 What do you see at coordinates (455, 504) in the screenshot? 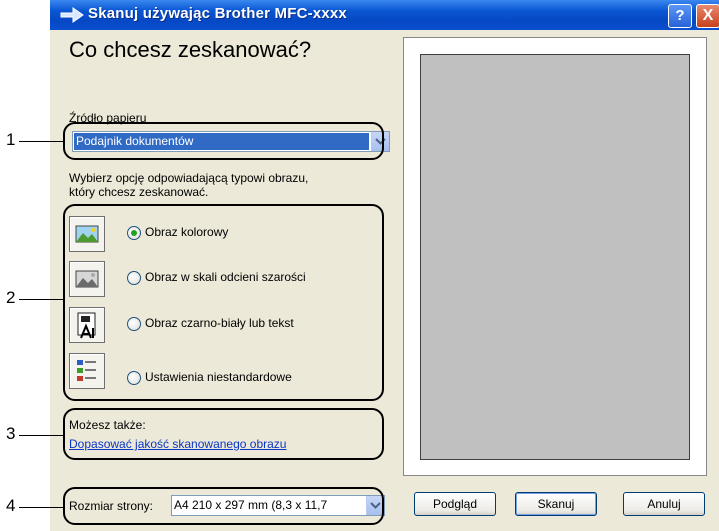
I see `preview-button: Podgląd` at bounding box center [455, 504].